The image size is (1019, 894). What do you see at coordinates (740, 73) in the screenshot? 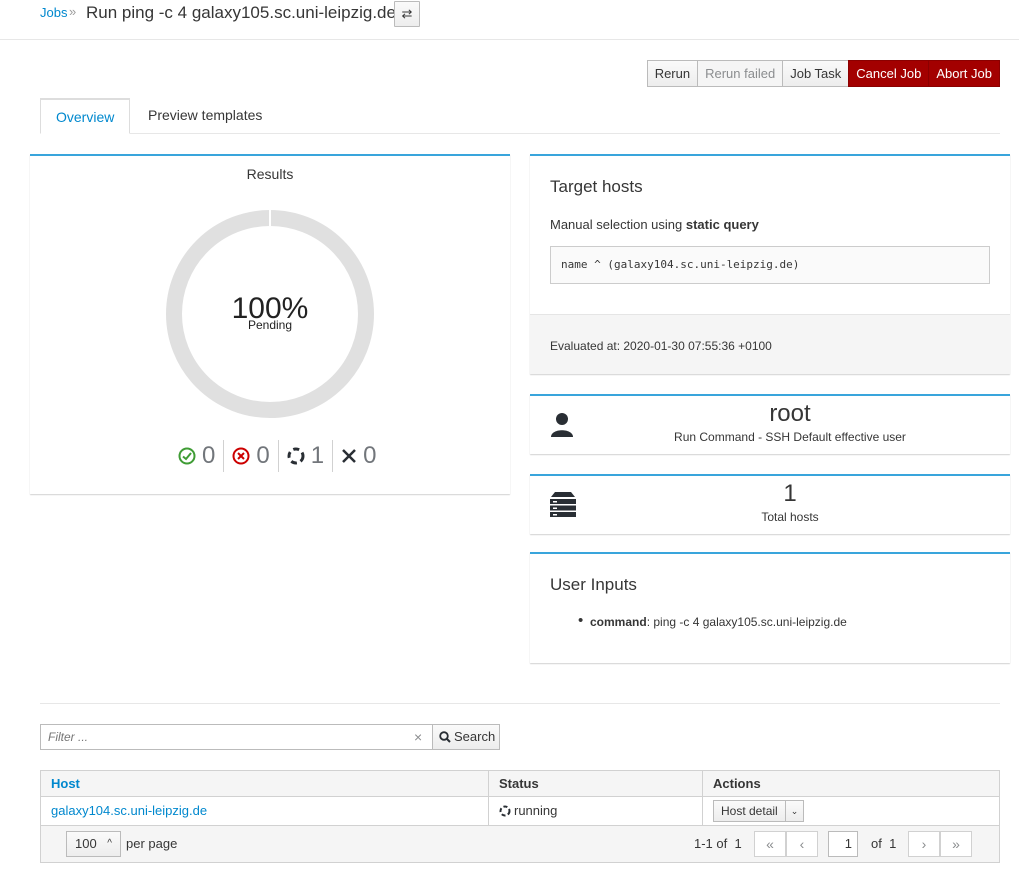
I see `rerun-failed-button: Rerun failed` at bounding box center [740, 73].